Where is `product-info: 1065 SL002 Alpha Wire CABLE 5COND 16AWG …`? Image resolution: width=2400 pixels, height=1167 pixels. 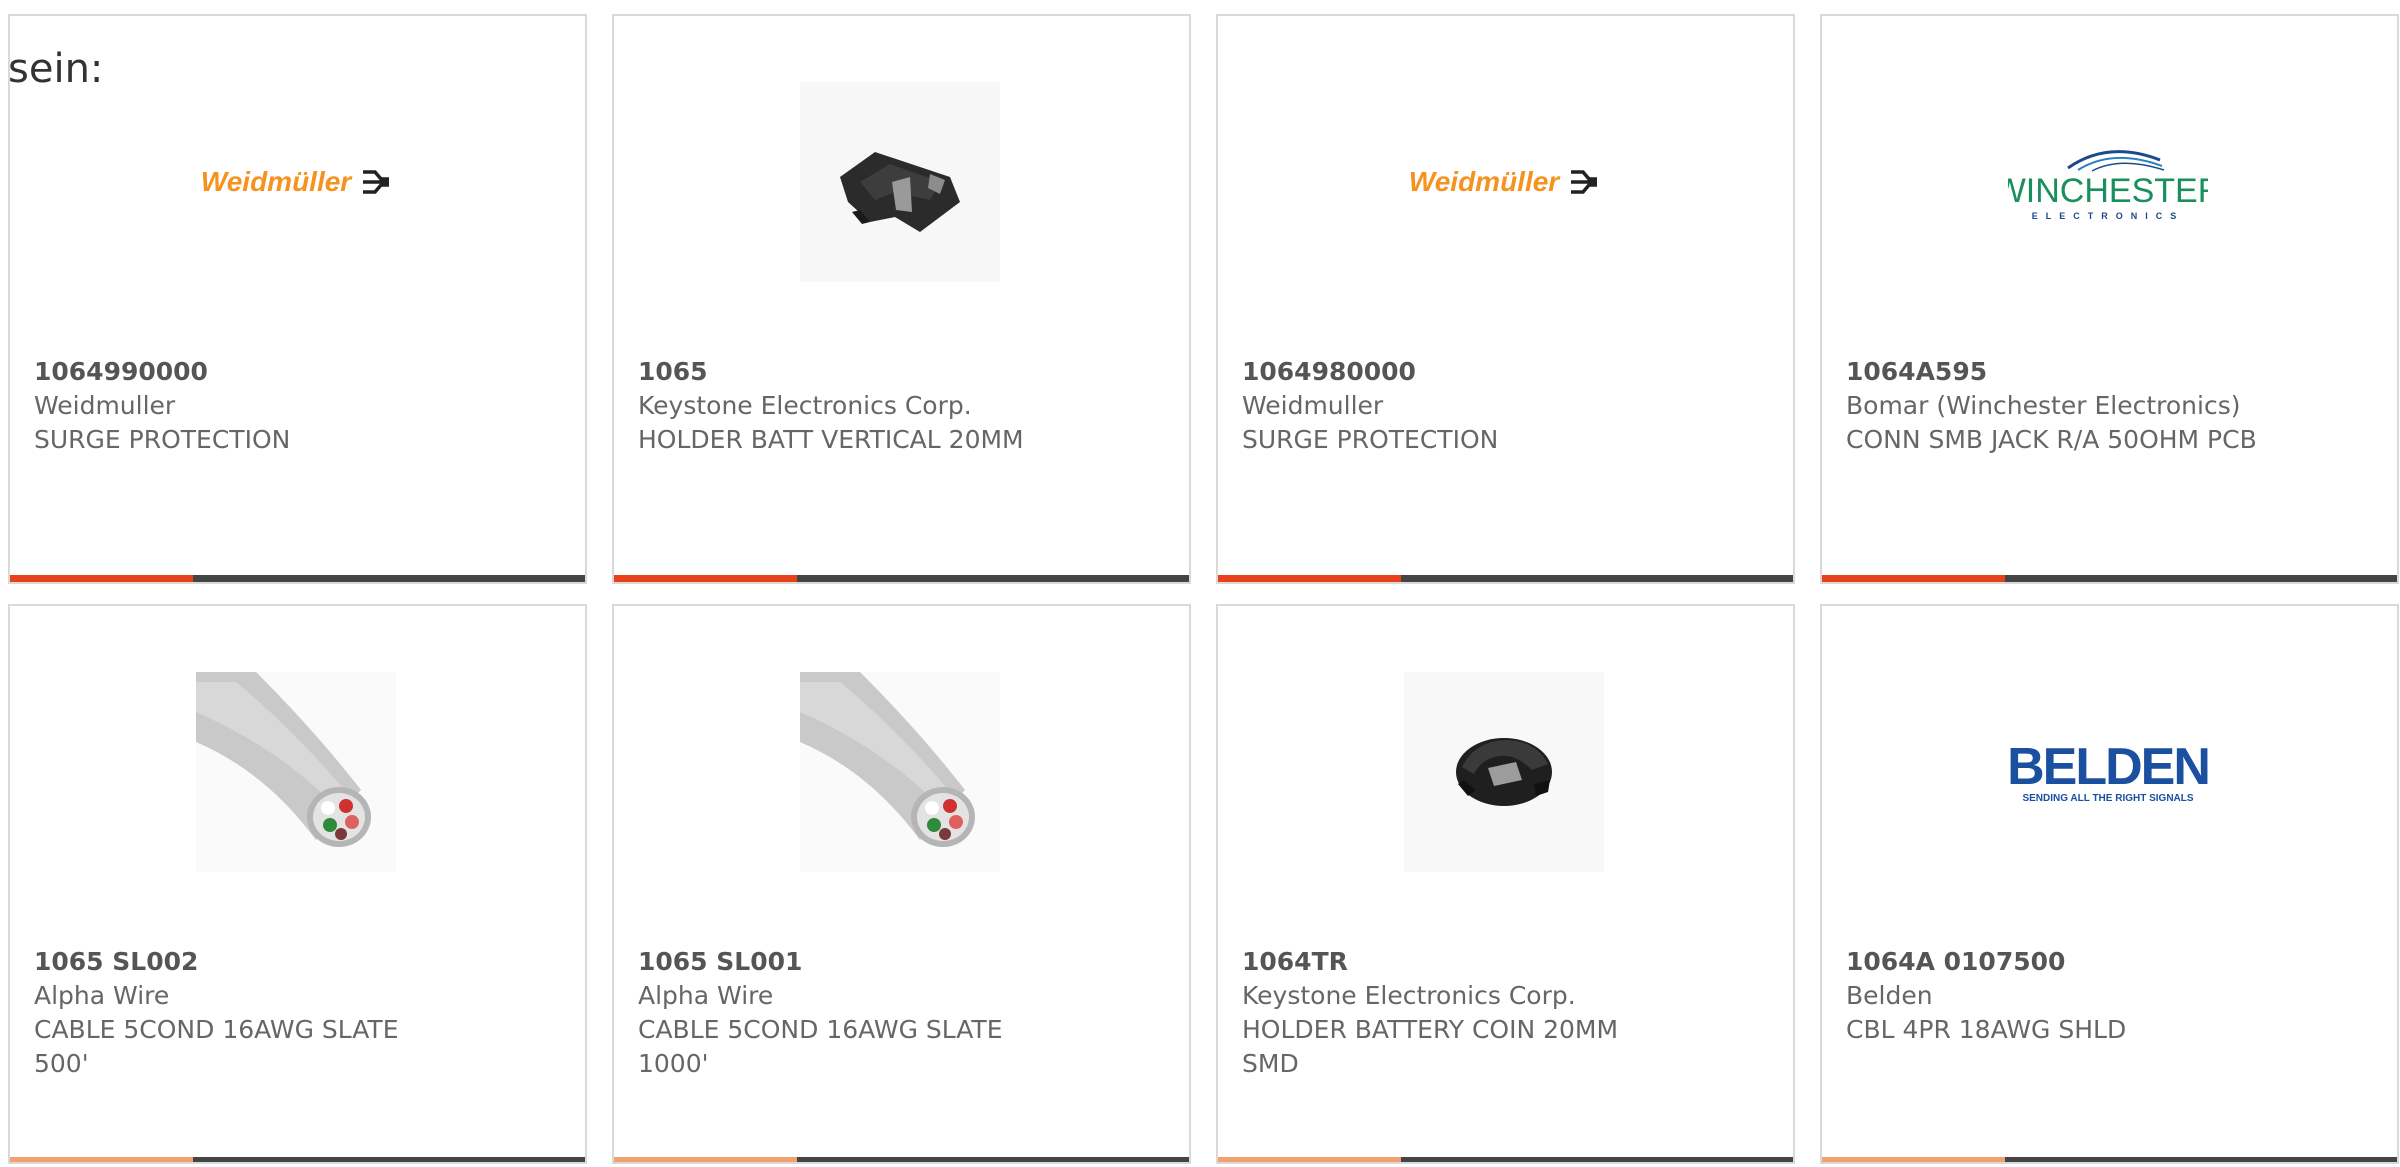 product-info: 1065 SL002 Alpha Wire CABLE 5COND 16AWG … is located at coordinates (299, 1013).